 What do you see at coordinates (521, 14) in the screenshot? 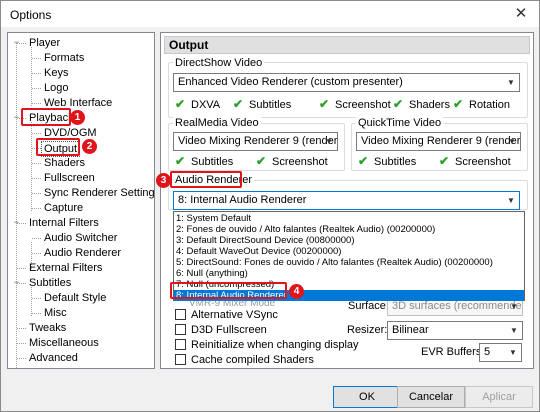
I see `close-icon: ✕` at bounding box center [521, 14].